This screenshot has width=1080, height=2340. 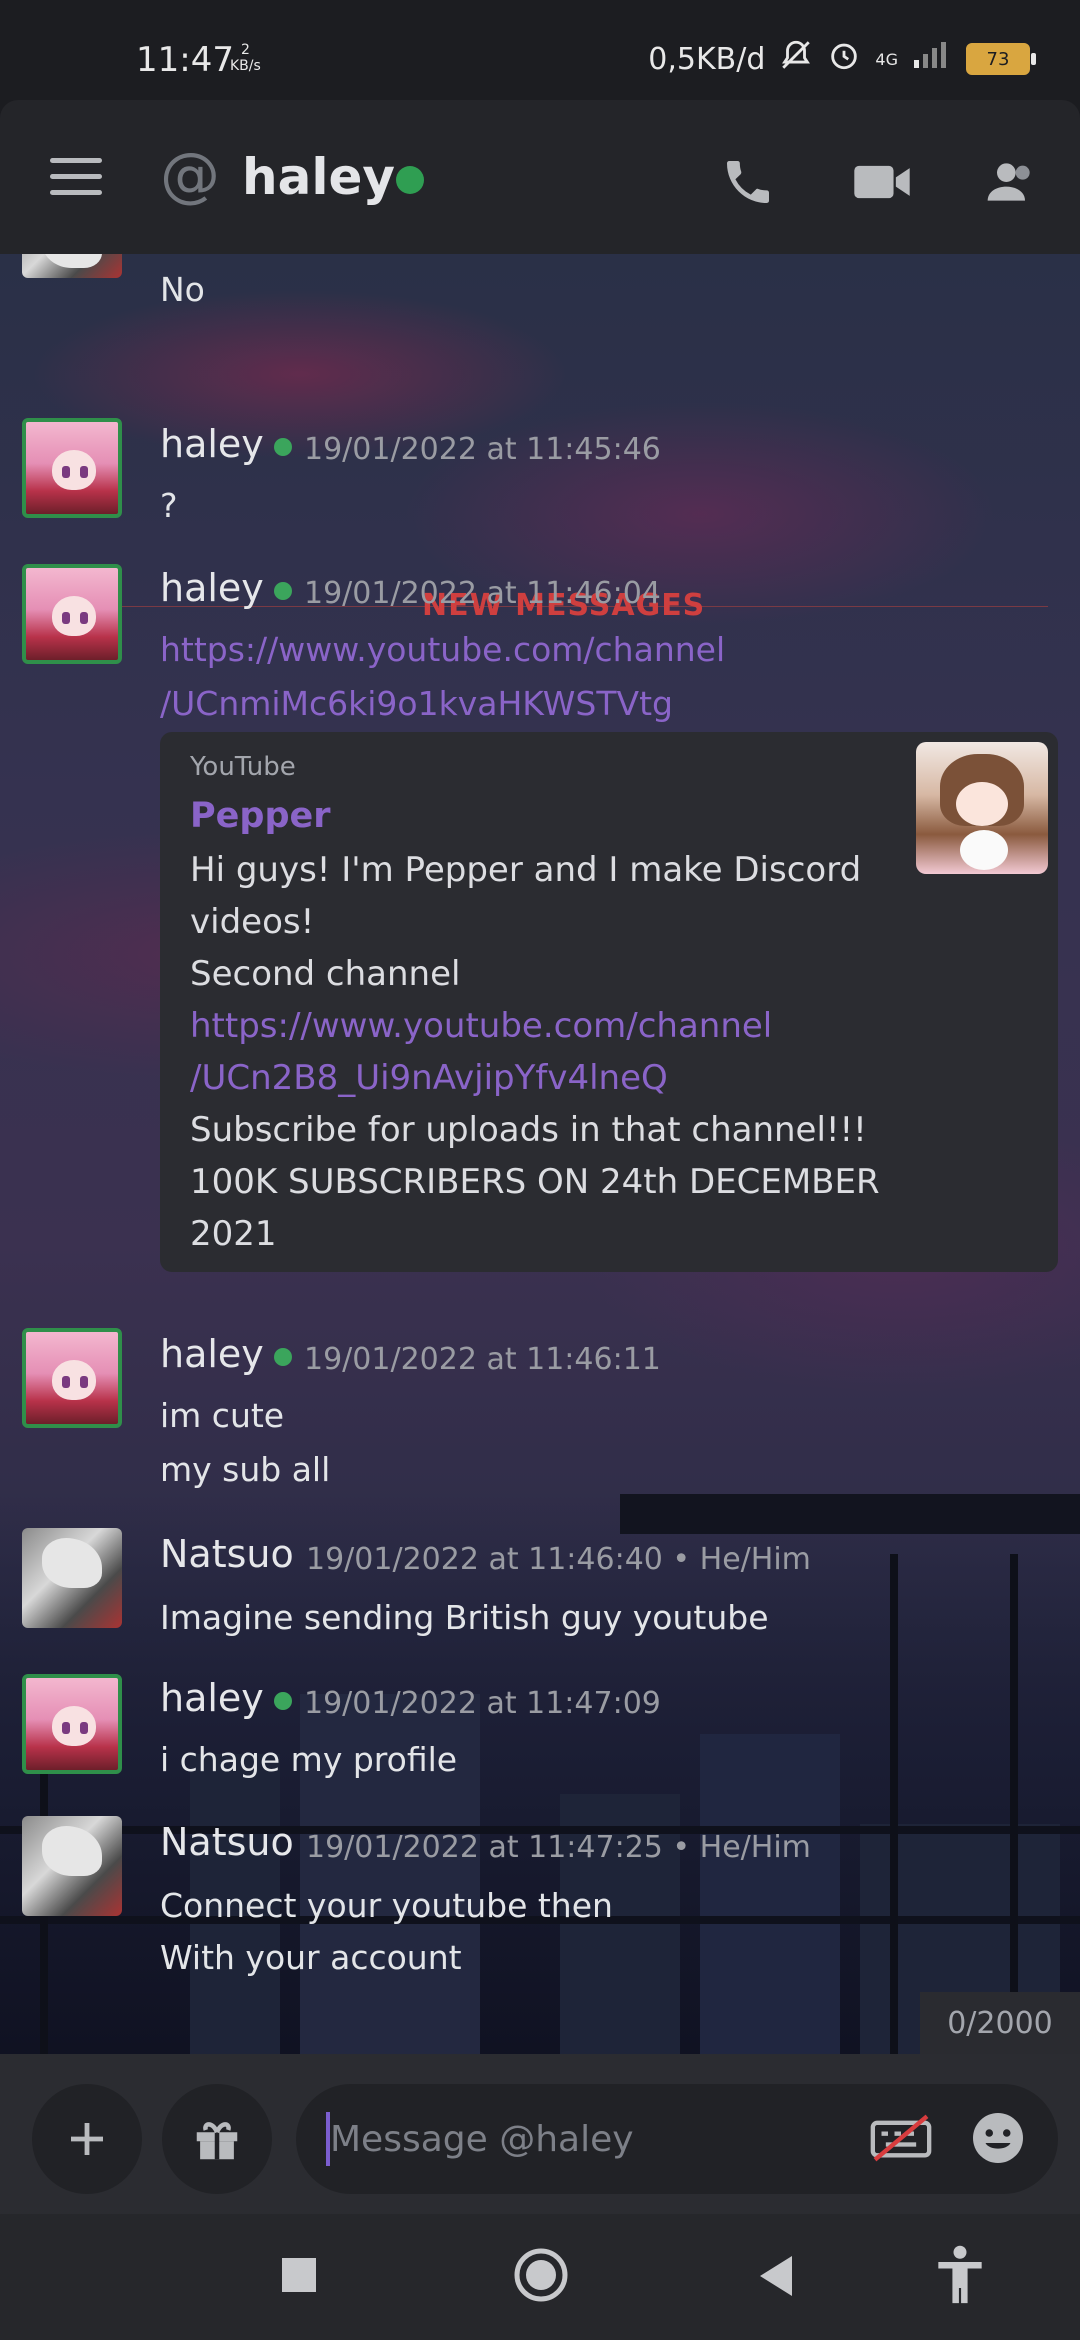 What do you see at coordinates (245, 50) in the screenshot?
I see `network-speed-value: 2` at bounding box center [245, 50].